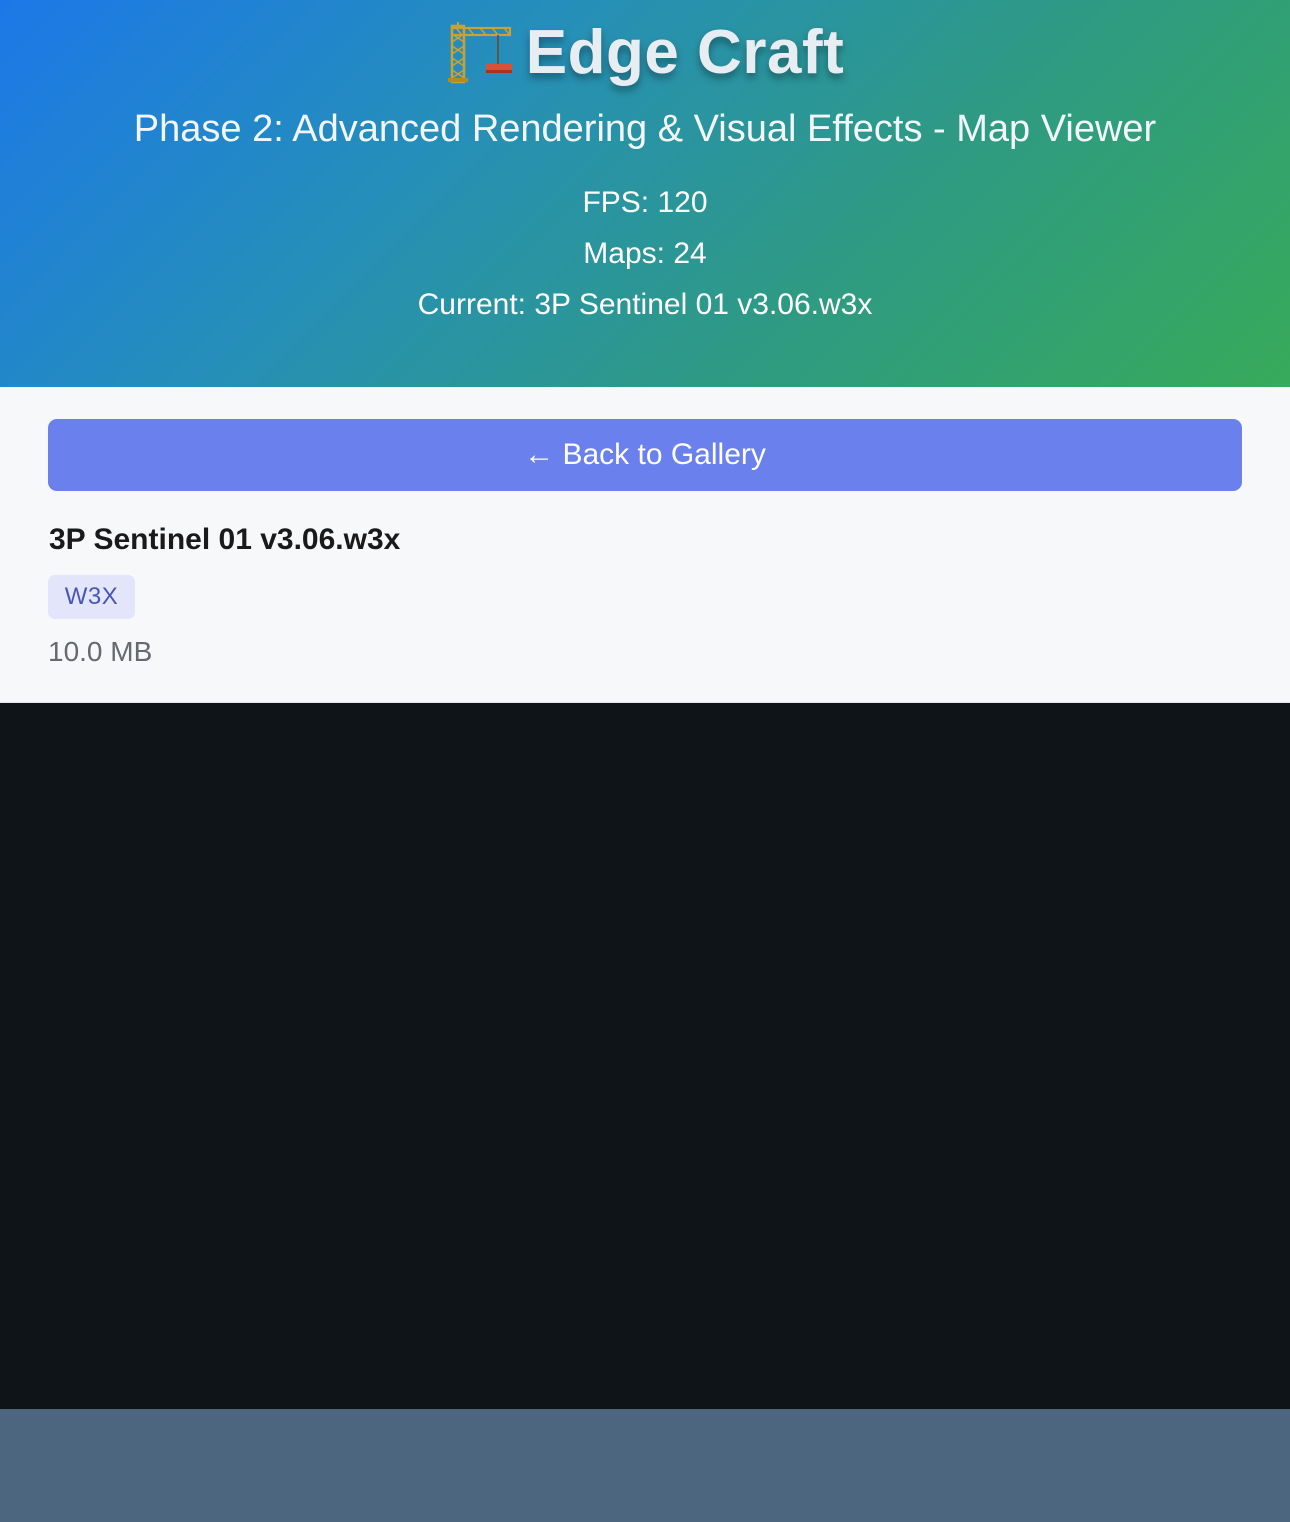  I want to click on construction-crane-icon, so click(480, 52).